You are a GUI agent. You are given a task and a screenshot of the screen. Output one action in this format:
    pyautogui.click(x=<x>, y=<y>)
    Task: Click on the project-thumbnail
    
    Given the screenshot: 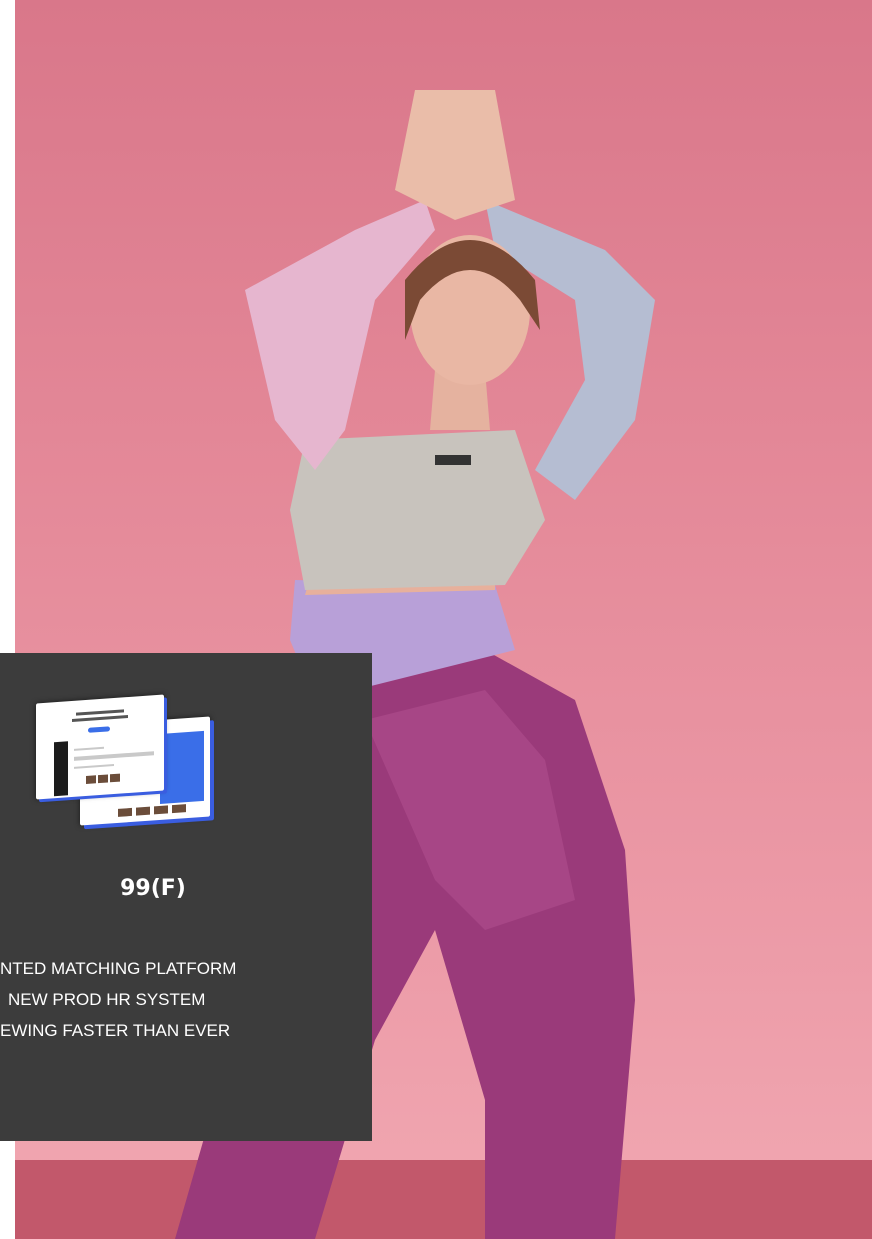 What is the action you would take?
    pyautogui.click(x=127, y=761)
    